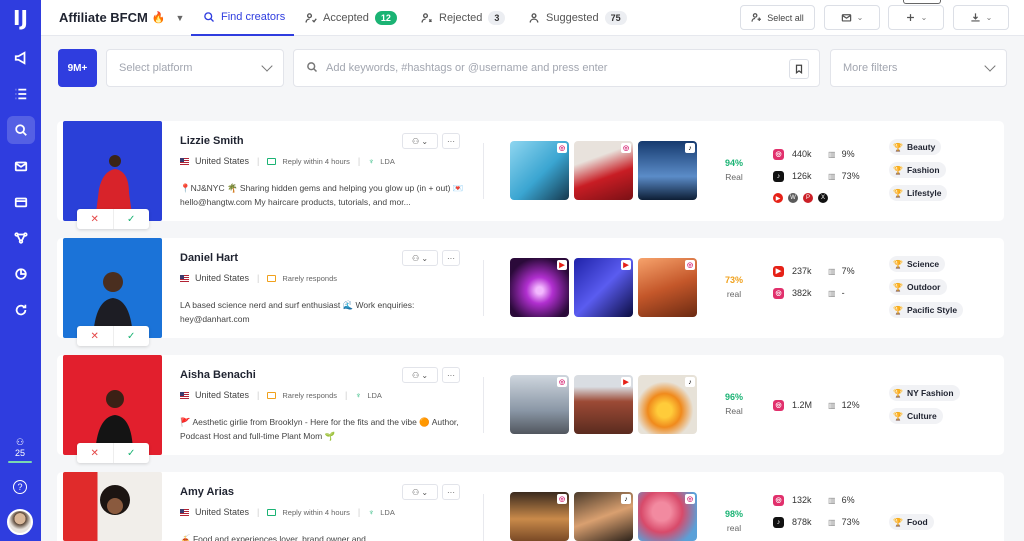  Describe the element at coordinates (21, 310) in the screenshot. I see `refresh-icon` at that location.